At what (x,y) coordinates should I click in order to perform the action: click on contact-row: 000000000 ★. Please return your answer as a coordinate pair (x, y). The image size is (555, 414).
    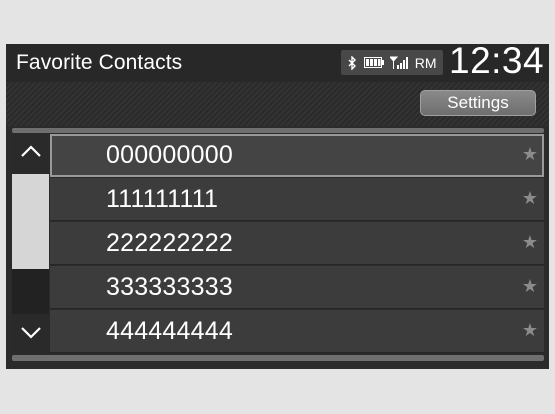
    Looking at the image, I should click on (297, 155).